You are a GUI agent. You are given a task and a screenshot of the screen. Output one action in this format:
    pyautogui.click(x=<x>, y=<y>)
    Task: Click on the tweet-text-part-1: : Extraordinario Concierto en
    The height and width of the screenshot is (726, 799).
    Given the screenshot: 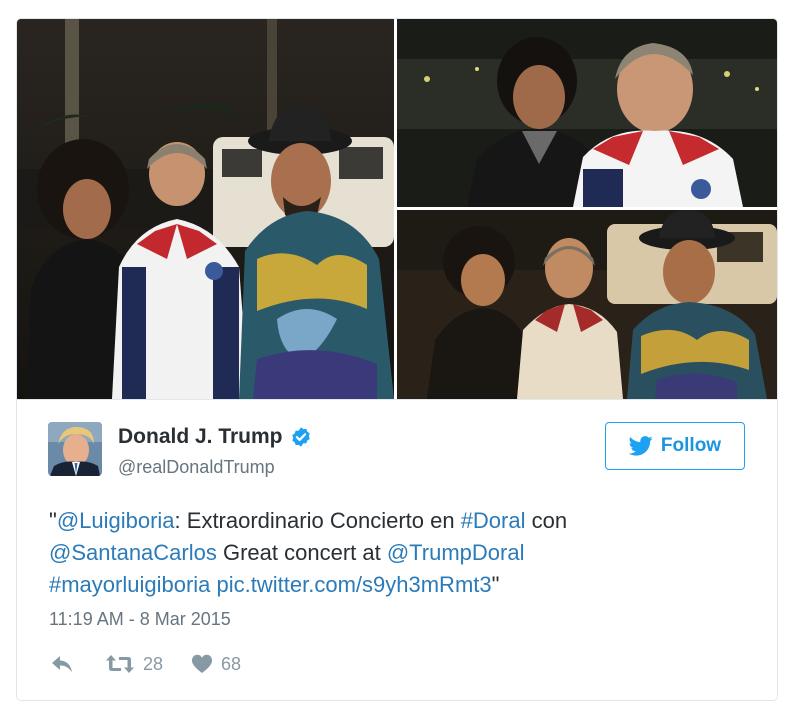 What is the action you would take?
    pyautogui.click(x=317, y=520)
    